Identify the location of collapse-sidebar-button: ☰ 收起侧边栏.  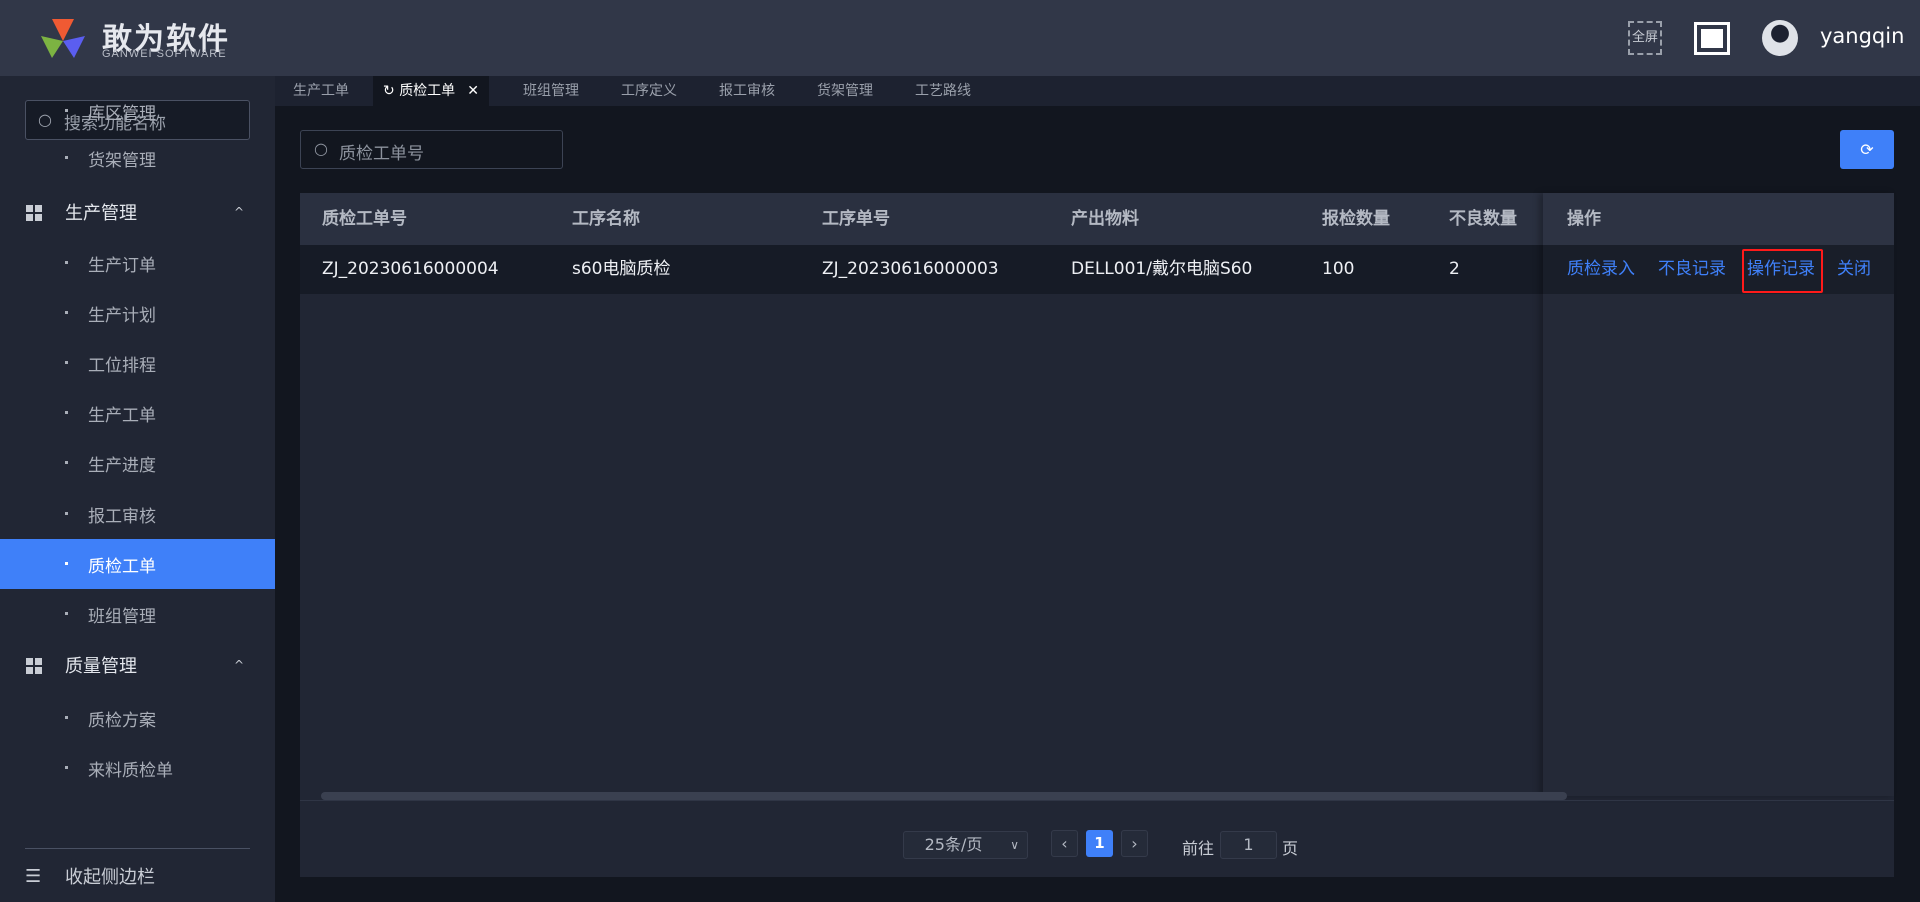
(137, 876).